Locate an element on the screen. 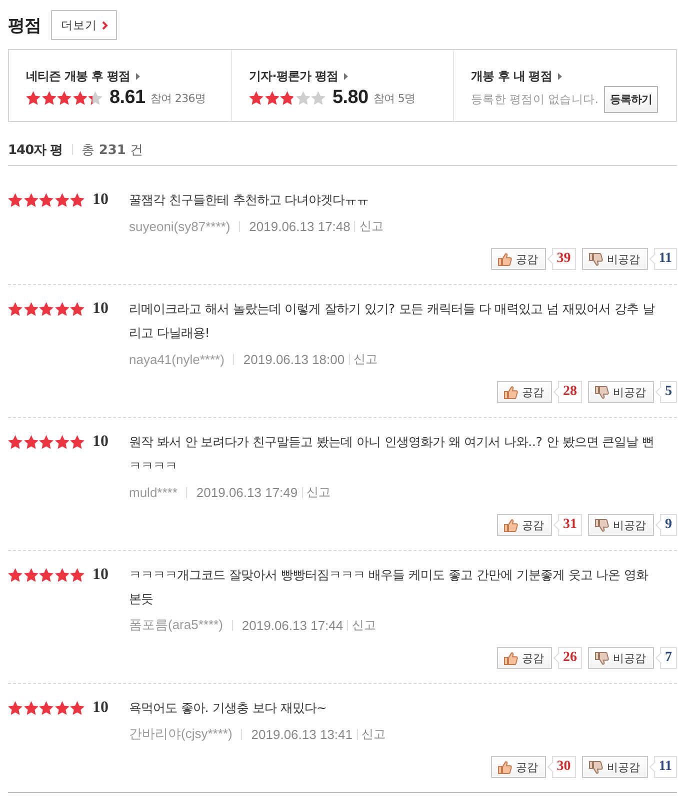 Image resolution: width=678 pixels, height=802 pixels. register-rating-button: 등록하기 is located at coordinates (631, 99).